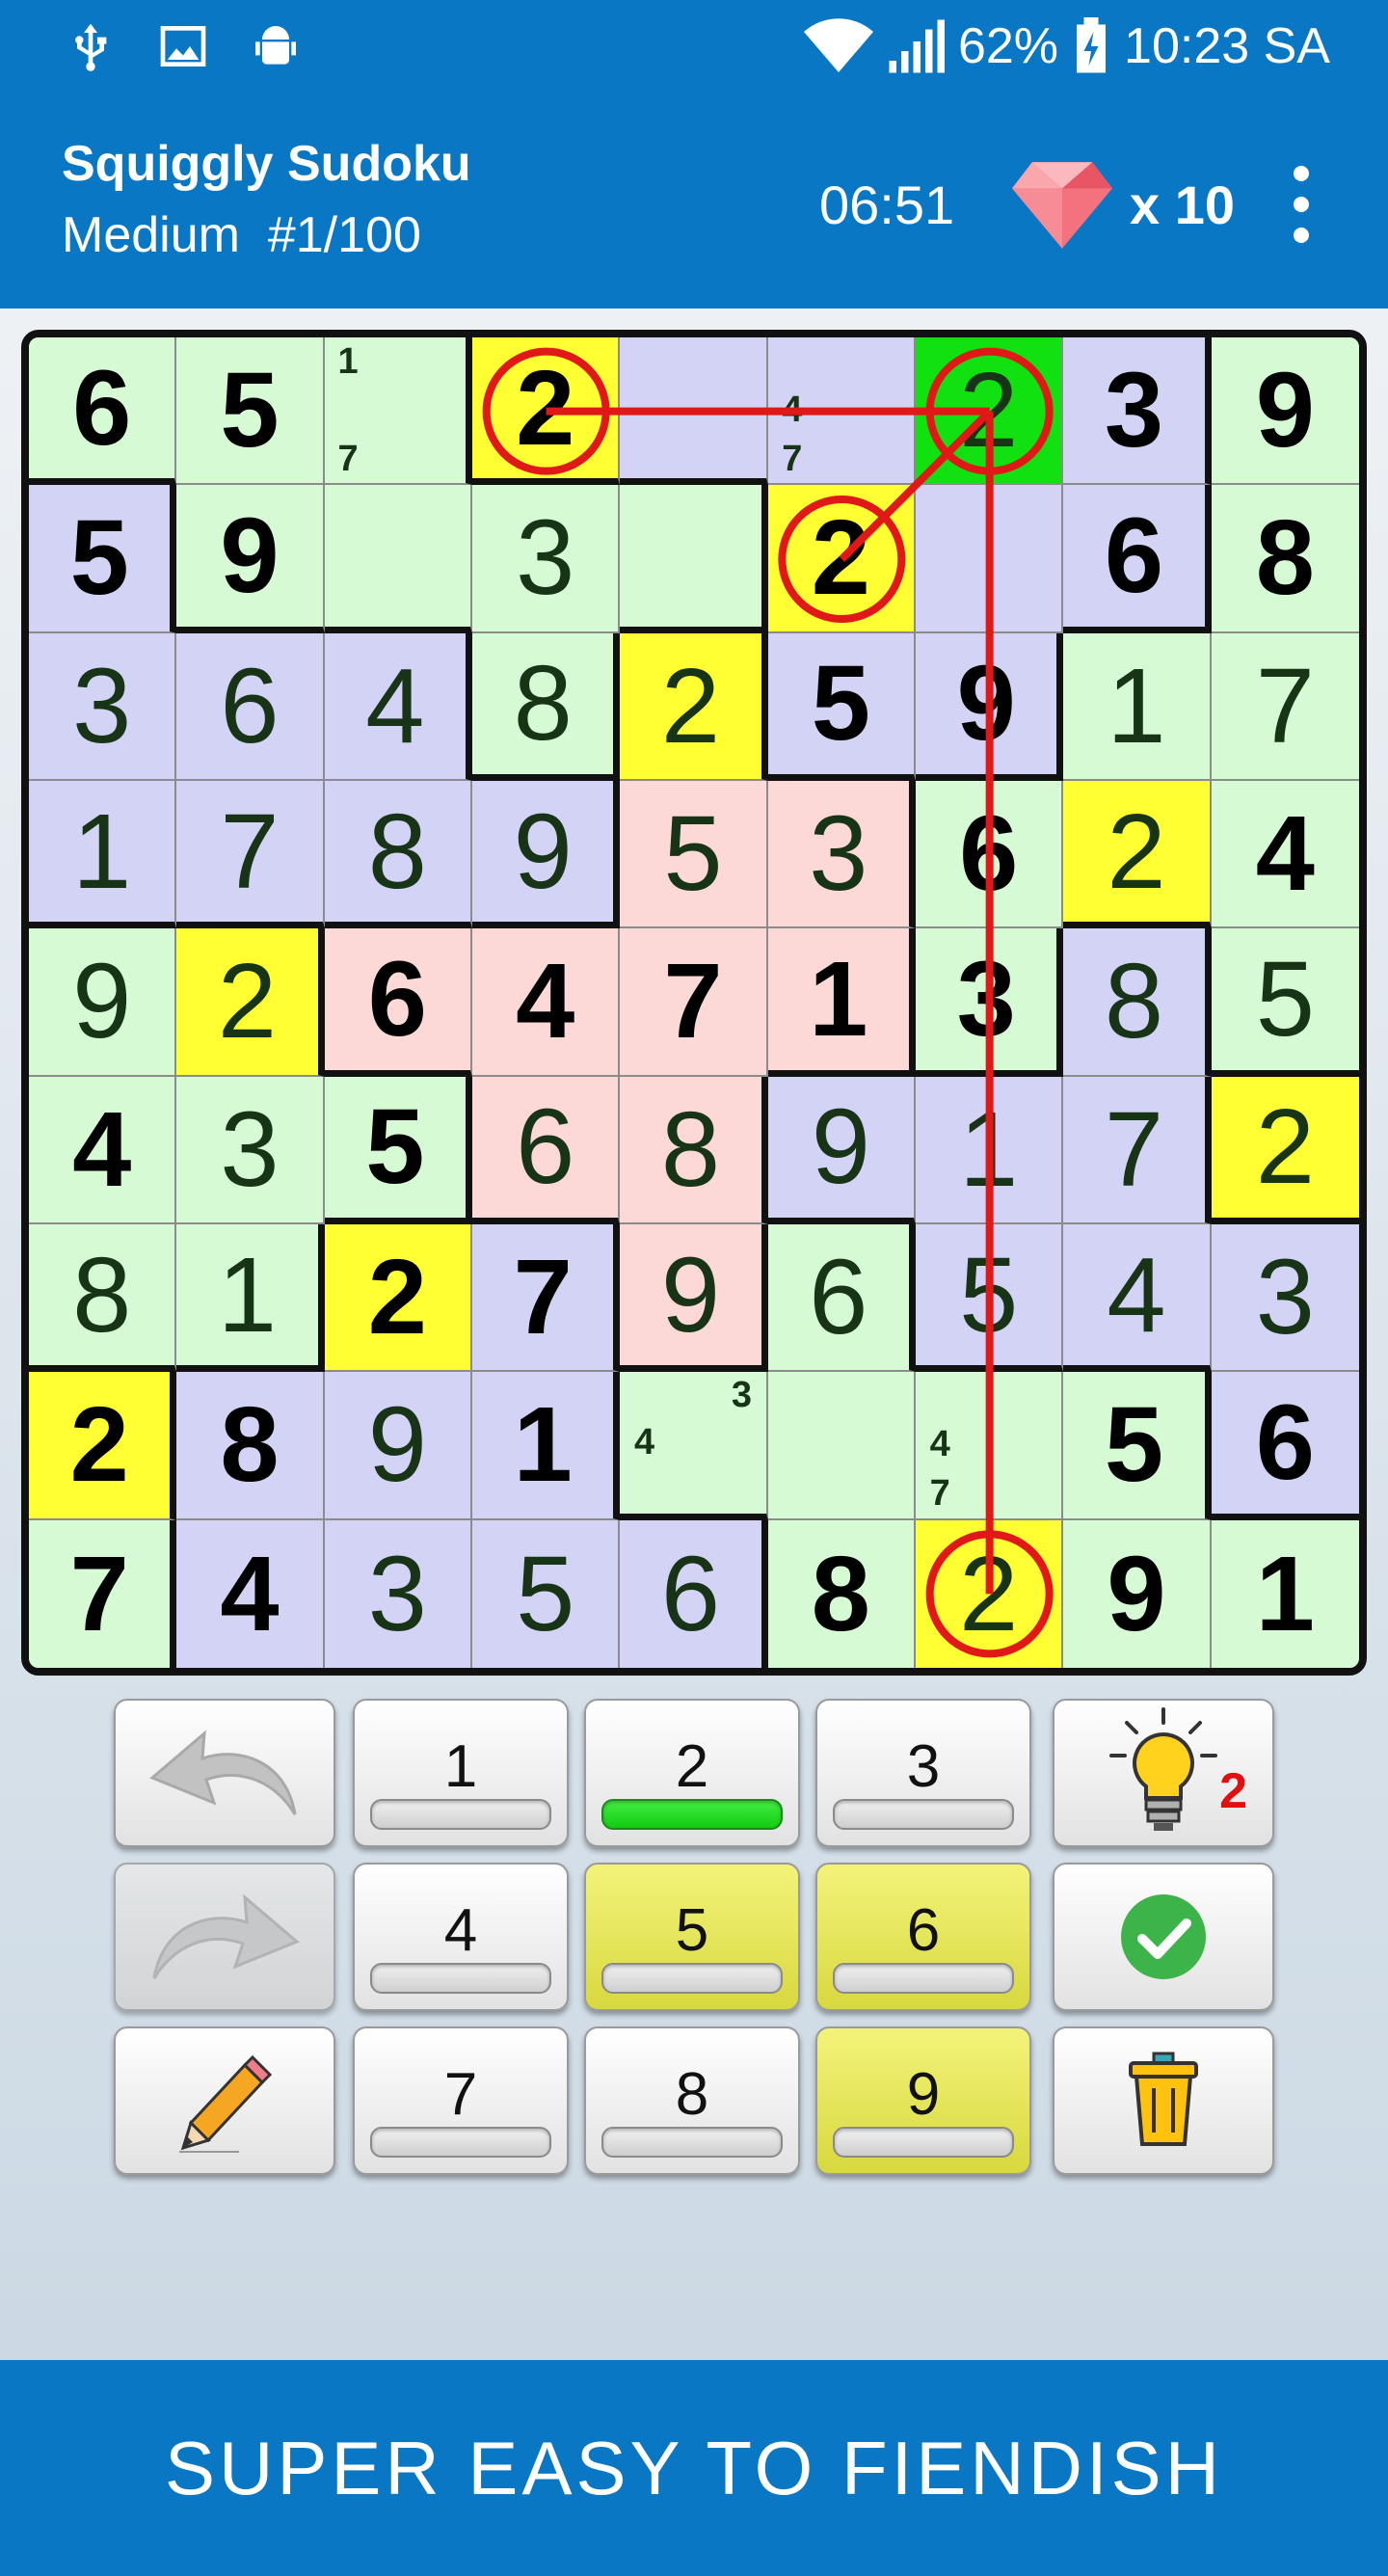 Image resolution: width=1388 pixels, height=2576 pixels. Describe the element at coordinates (923, 1773) in the screenshot. I see `number-key-3: 3` at that location.